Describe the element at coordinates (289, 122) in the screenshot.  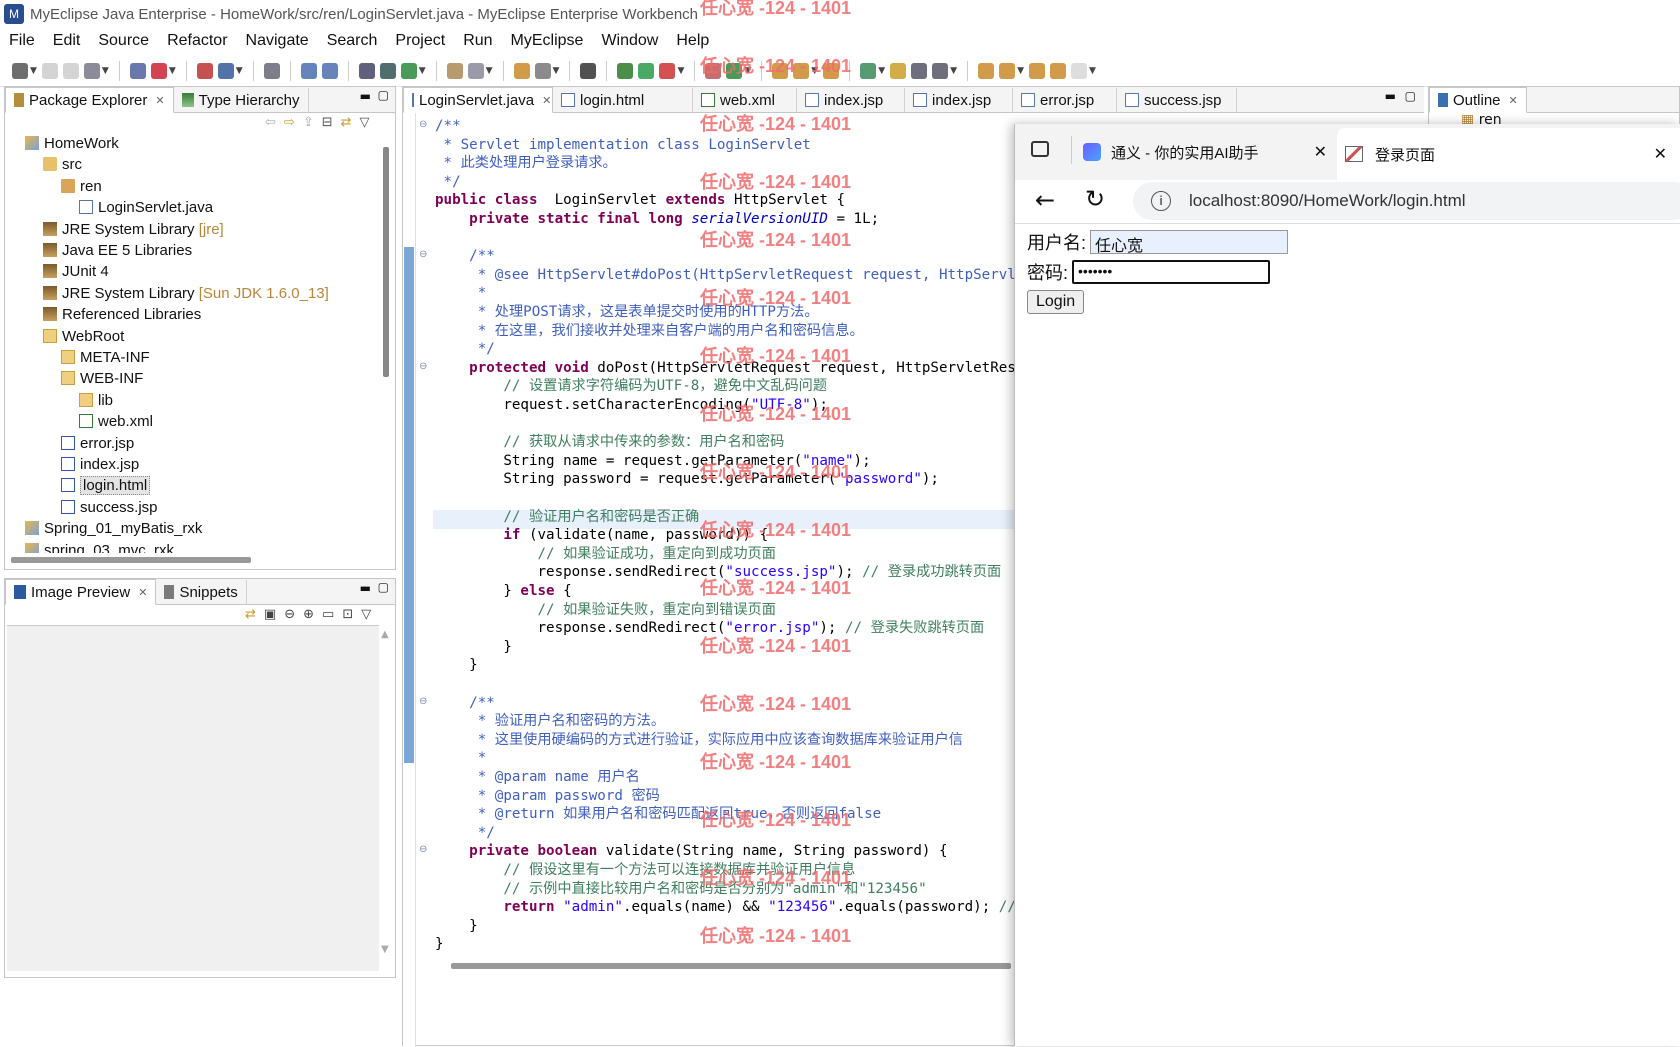
I see `forward-arrow-icon: ⇨` at that location.